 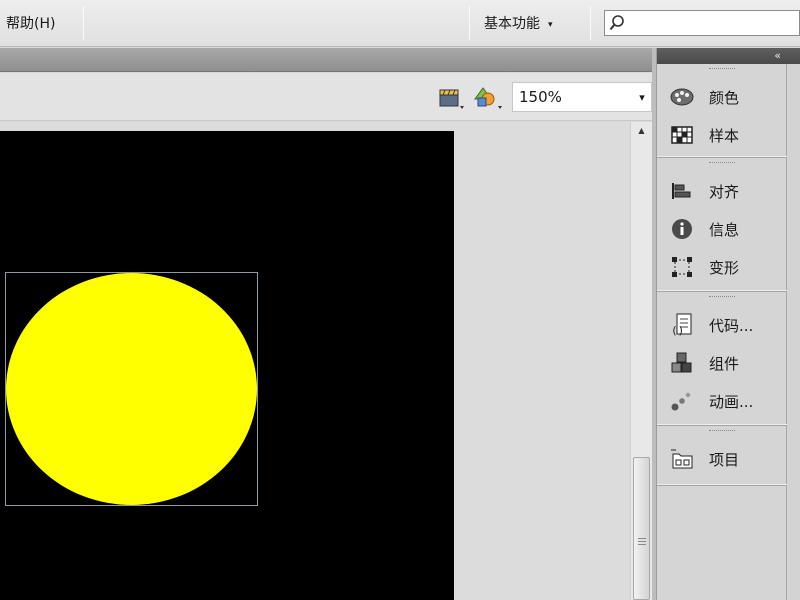 What do you see at coordinates (728, 56) in the screenshot?
I see `dock-header: «` at bounding box center [728, 56].